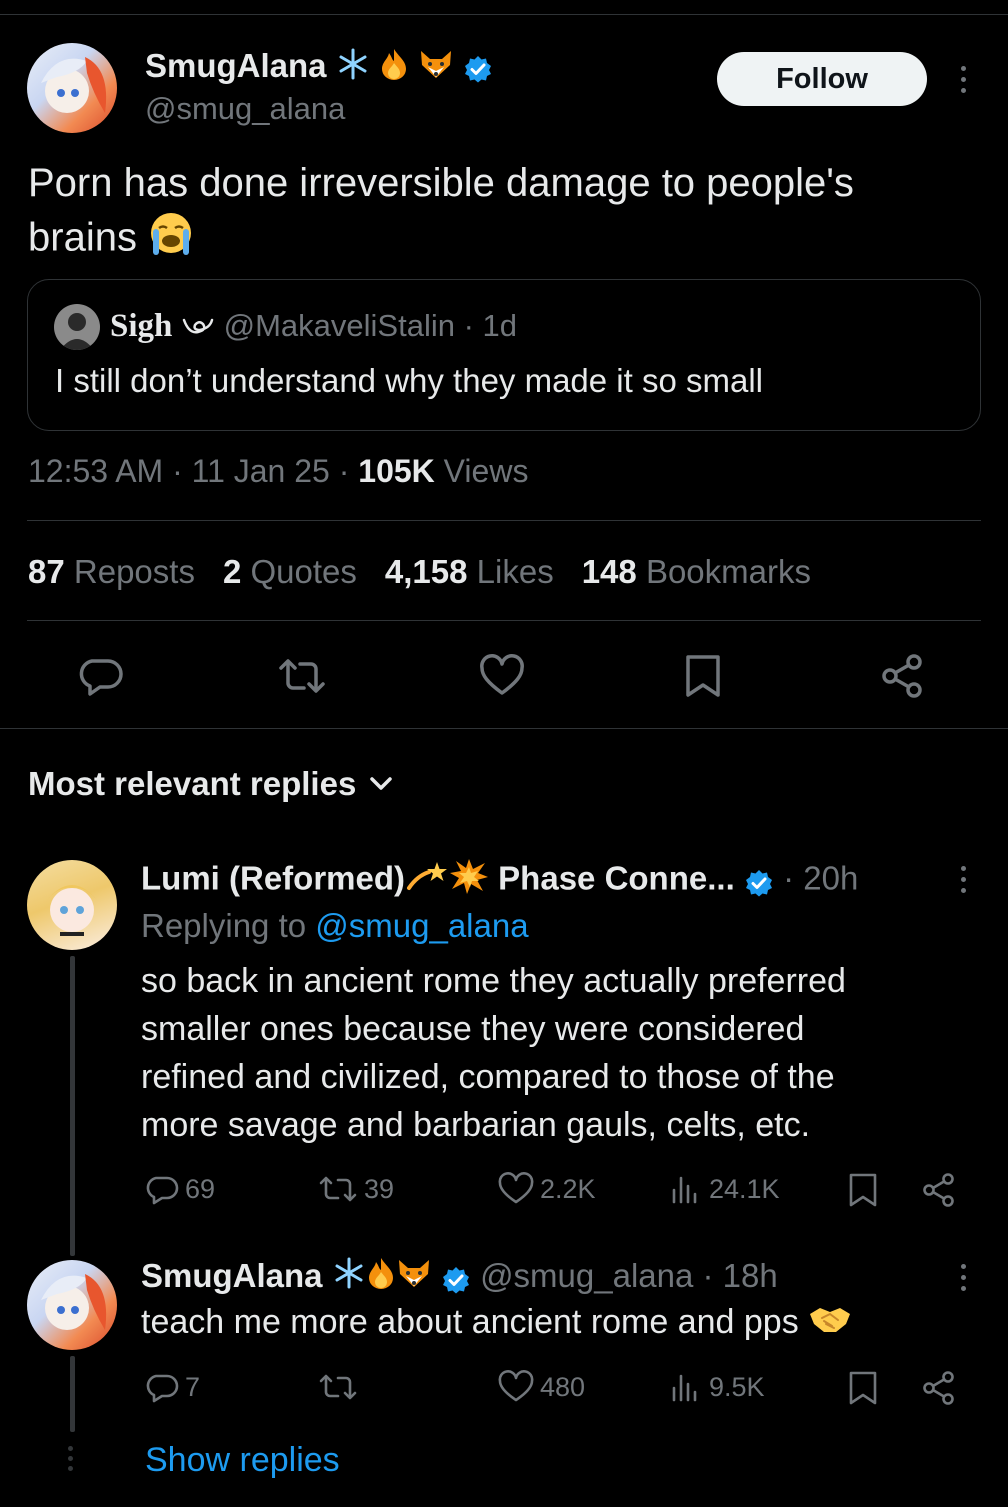  What do you see at coordinates (717, 1387) in the screenshot?
I see `reply-views-button: 9.5K` at bounding box center [717, 1387].